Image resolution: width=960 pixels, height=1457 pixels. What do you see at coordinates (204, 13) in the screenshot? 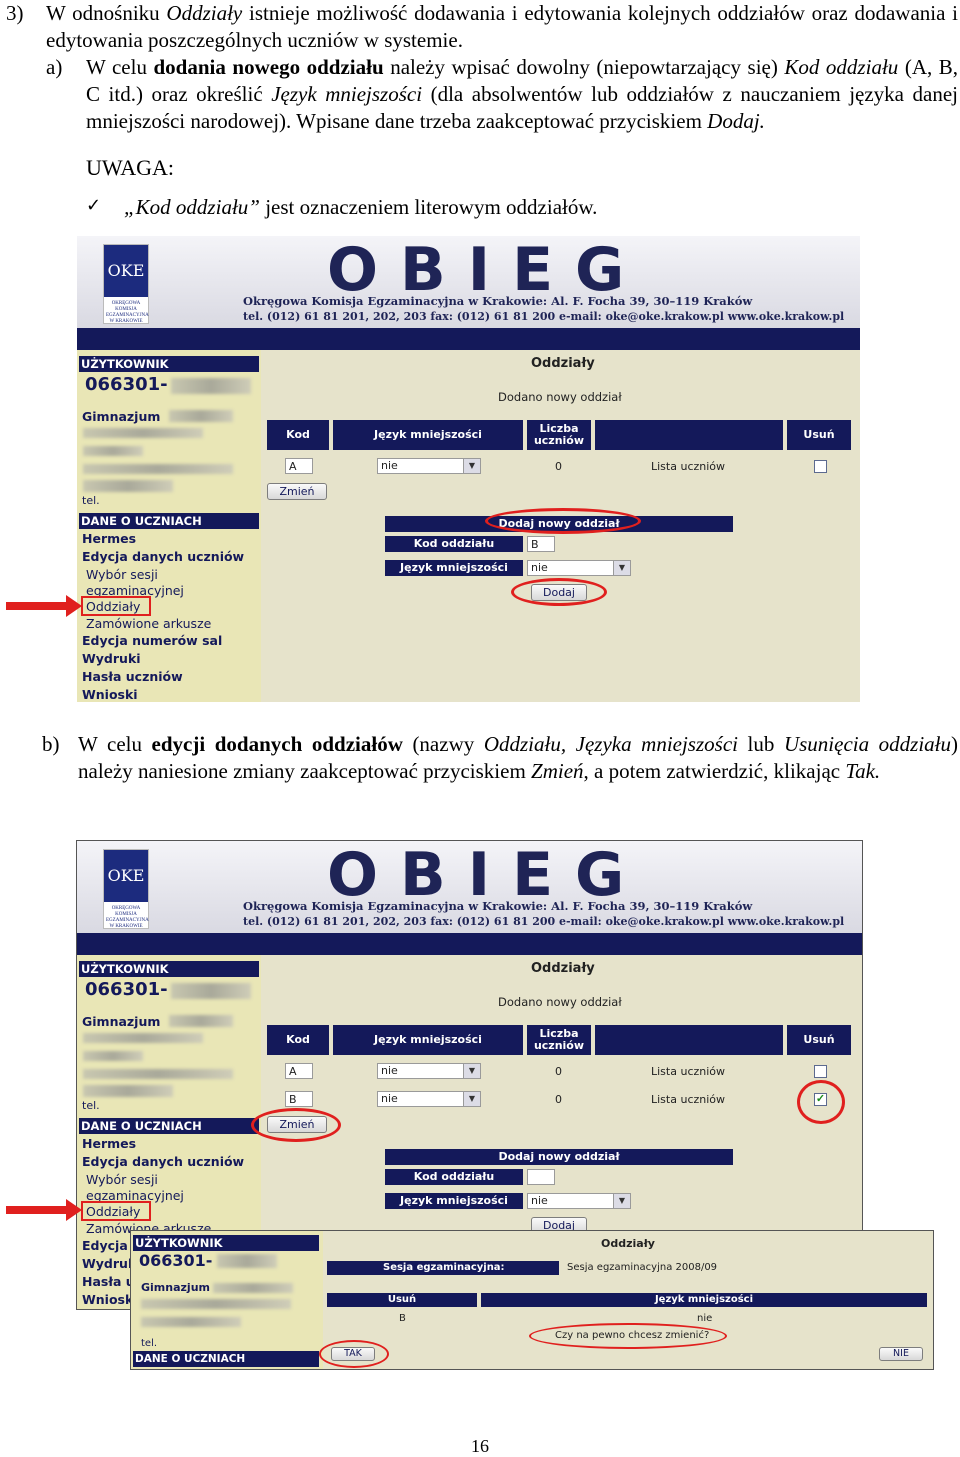
I see `item-3-link: Oddziały` at bounding box center [204, 13].